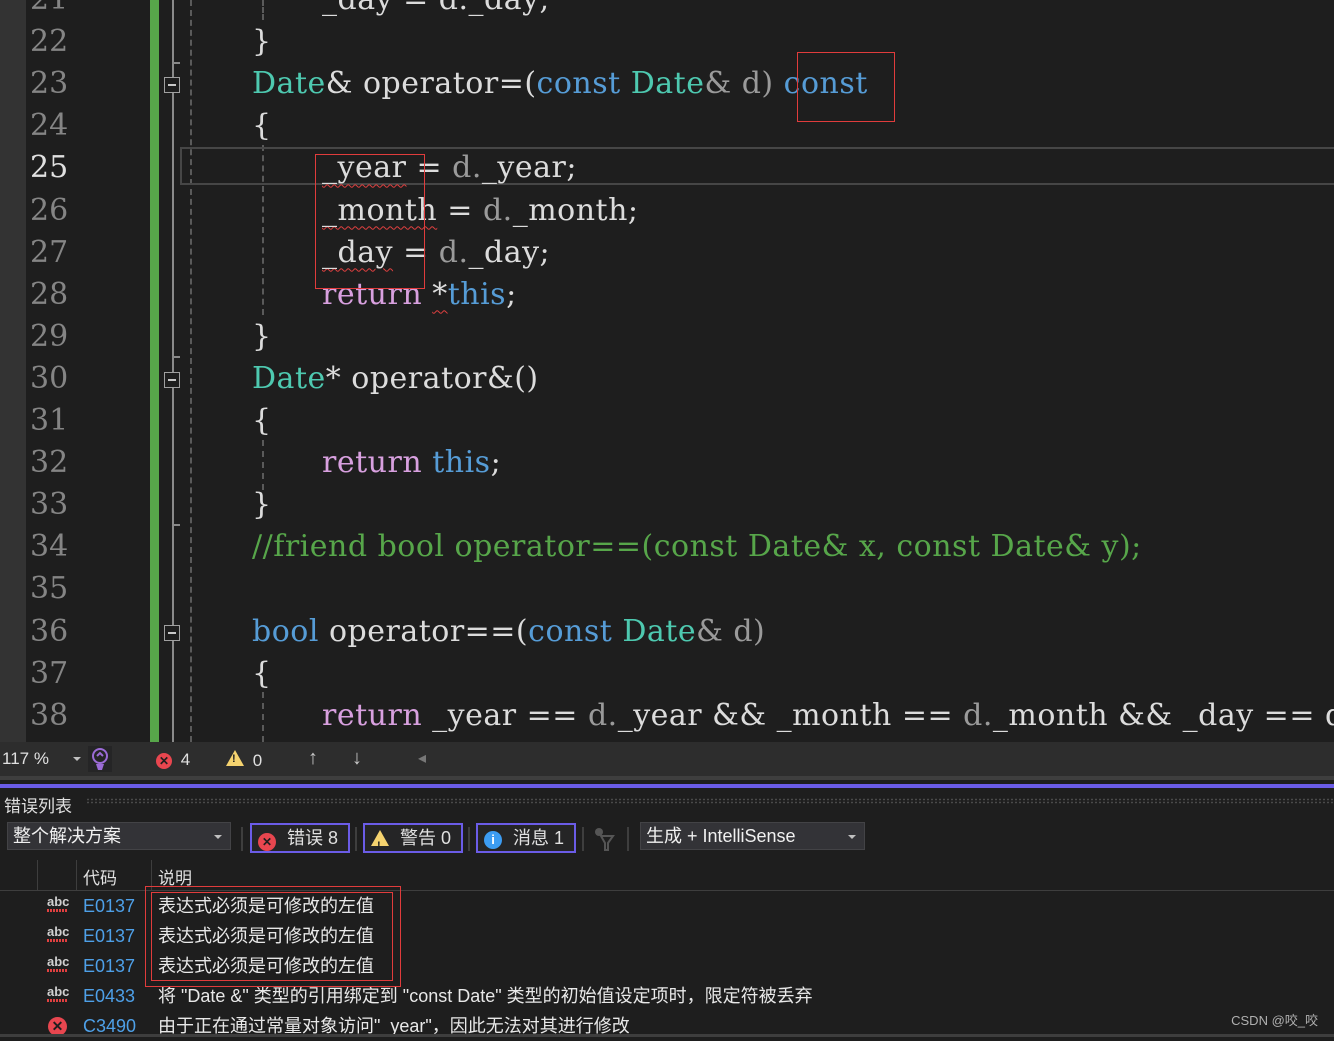 This screenshot has height=1041, width=1334. What do you see at coordinates (790, 715) in the screenshot?
I see `code-token: _year && _month ==` at bounding box center [790, 715].